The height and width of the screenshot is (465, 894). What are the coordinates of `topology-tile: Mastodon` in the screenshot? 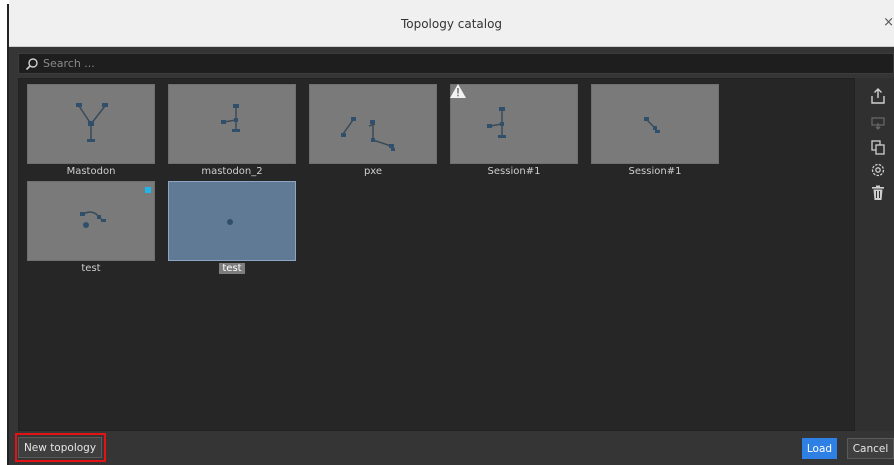 It's located at (91, 130).